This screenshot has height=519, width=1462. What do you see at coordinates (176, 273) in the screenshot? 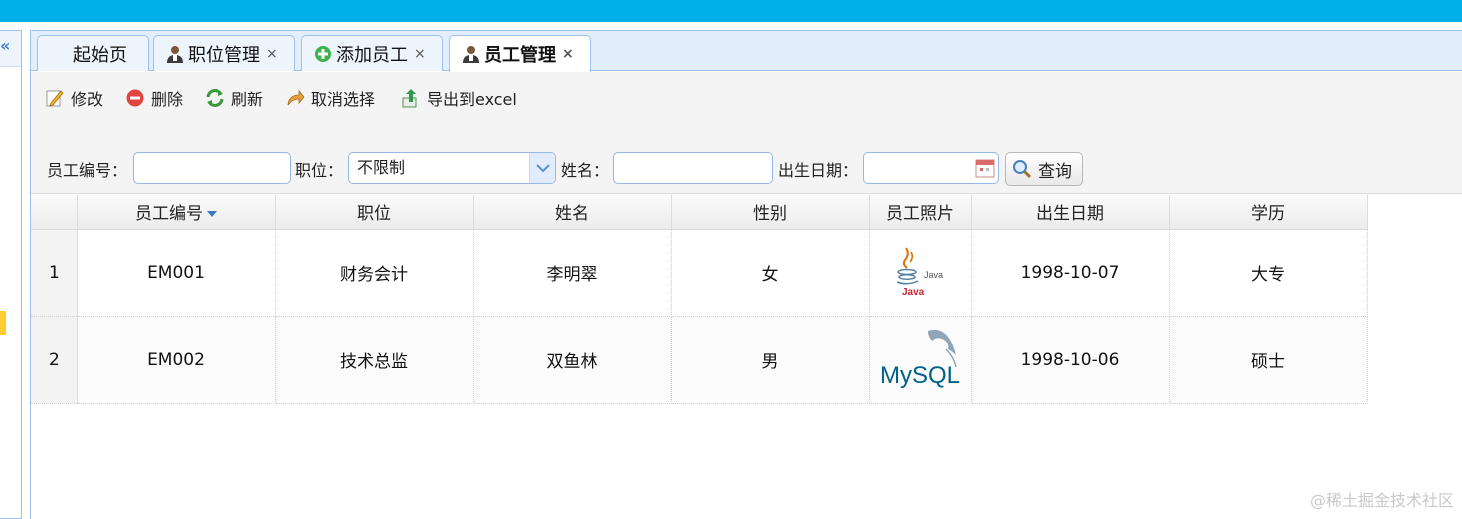
I see `cell-emp-no: EM001` at bounding box center [176, 273].